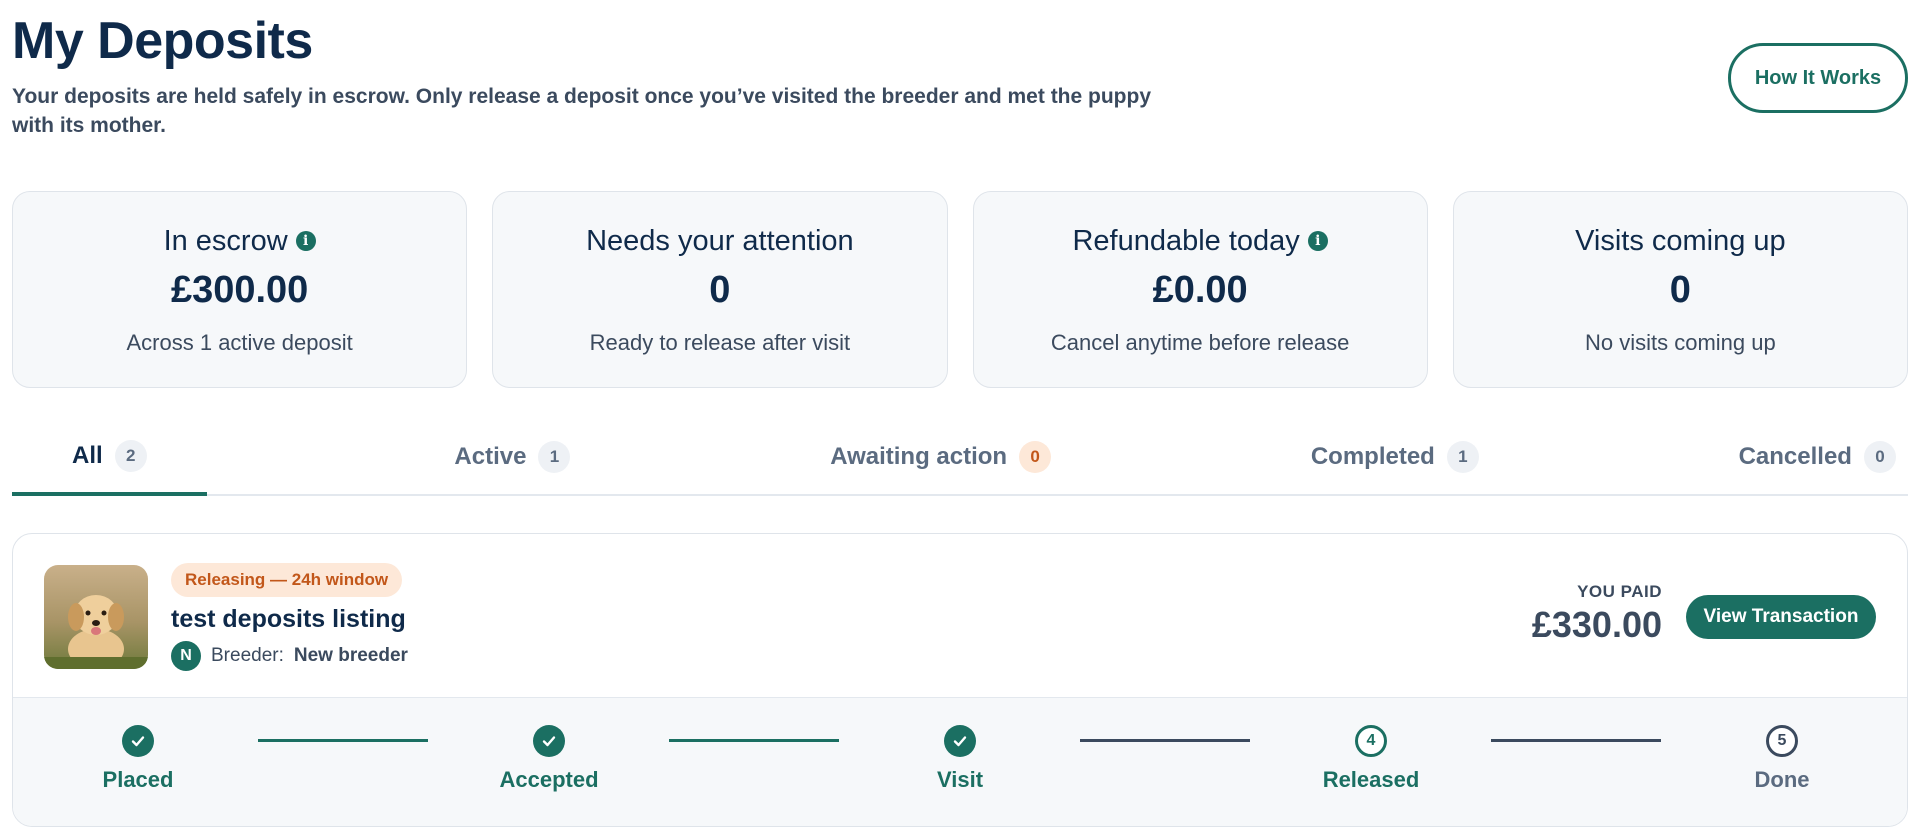 This screenshot has height=840, width=1920. I want to click on tab-label: Completed, so click(1372, 456).